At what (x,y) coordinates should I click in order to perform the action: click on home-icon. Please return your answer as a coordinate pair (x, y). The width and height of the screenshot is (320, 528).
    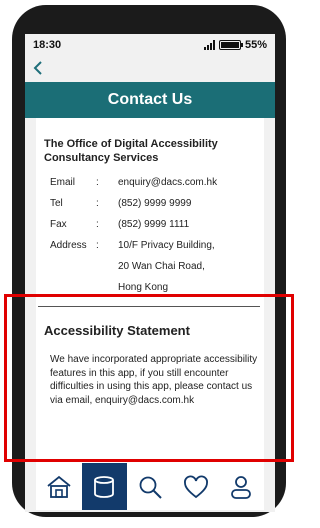
    Looking at the image, I should click on (59, 486).